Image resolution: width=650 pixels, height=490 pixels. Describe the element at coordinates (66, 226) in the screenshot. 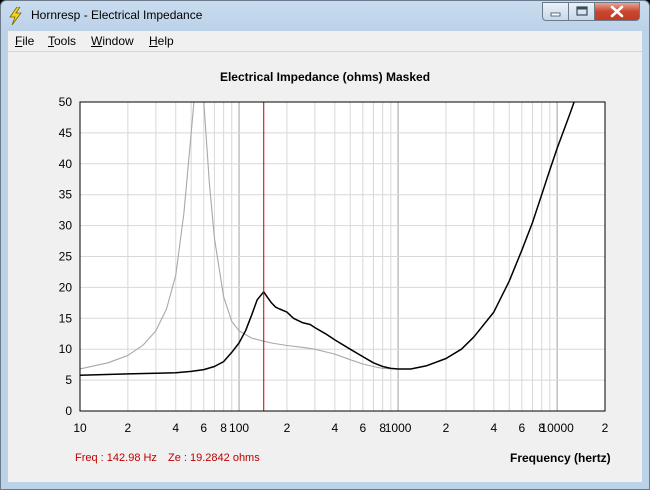

I see `y-tick-label: 30` at that location.